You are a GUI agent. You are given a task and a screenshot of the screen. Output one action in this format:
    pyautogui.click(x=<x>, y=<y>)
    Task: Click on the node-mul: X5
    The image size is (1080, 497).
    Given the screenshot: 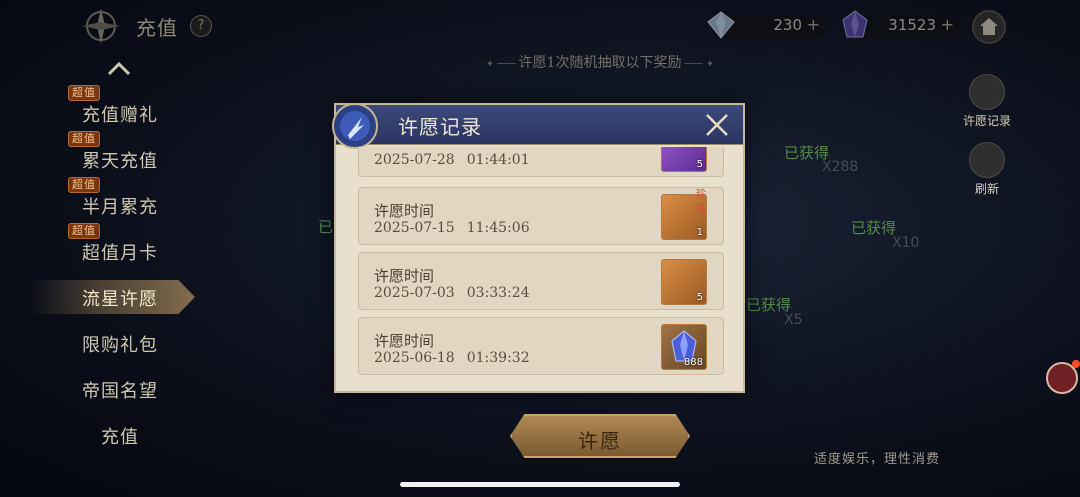 What is the action you would take?
    pyautogui.click(x=793, y=320)
    